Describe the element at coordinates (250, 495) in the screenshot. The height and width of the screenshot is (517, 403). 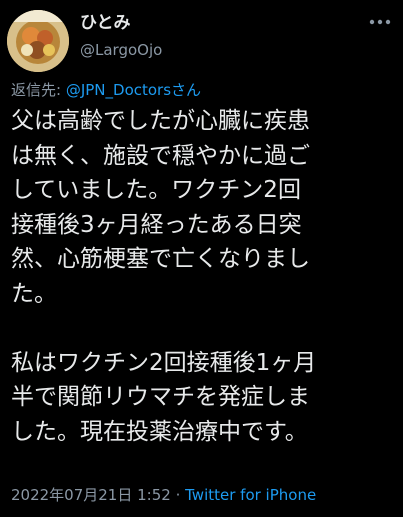
I see `source-link: Twitter for iPhone` at that location.